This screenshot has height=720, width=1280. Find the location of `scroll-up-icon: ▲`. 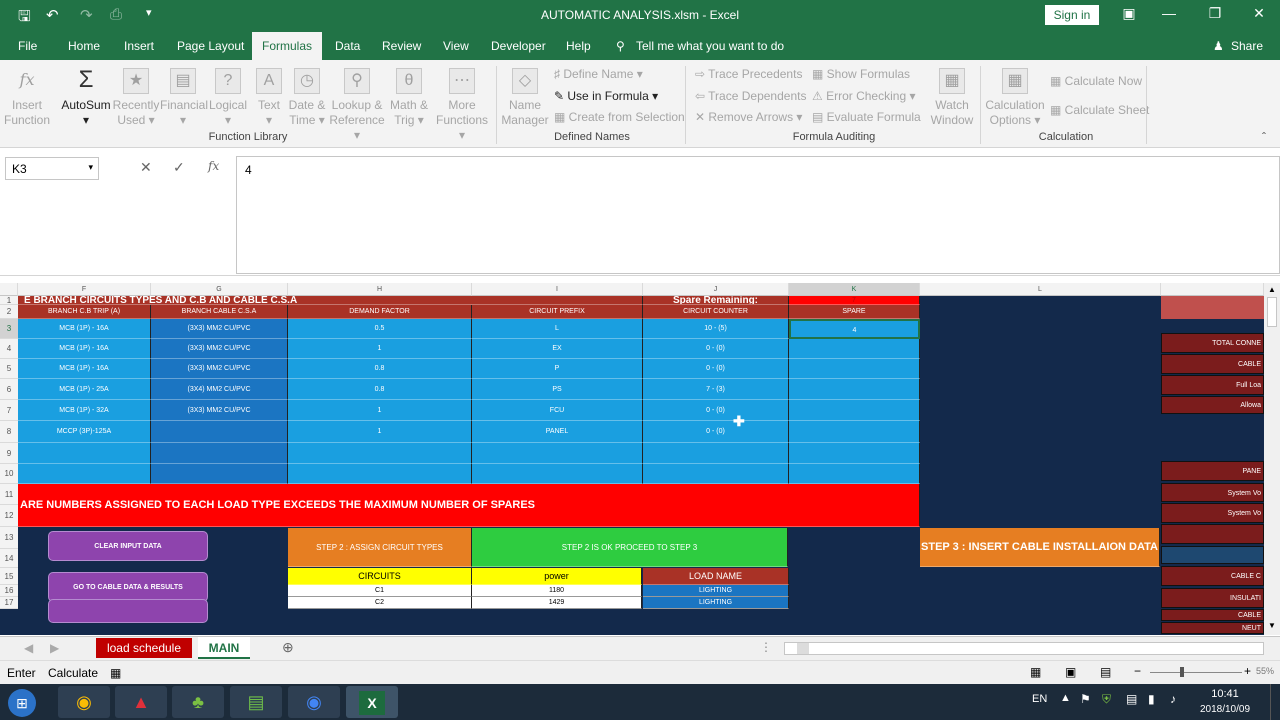

scroll-up-icon: ▲ is located at coordinates (1272, 289).